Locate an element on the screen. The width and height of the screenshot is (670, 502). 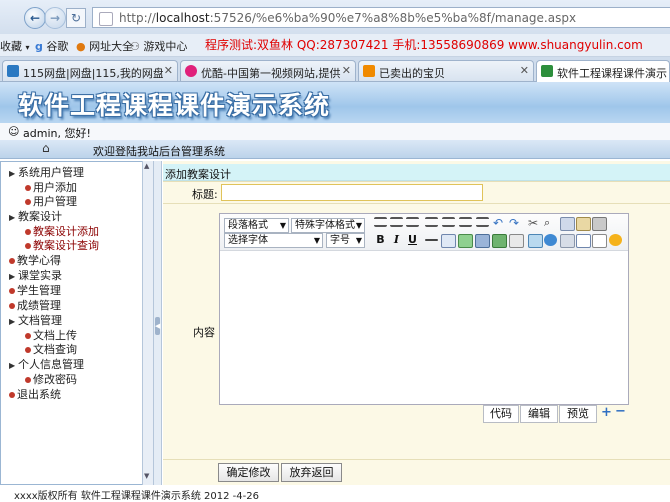
insert-media-icon is located at coordinates (482, 241).